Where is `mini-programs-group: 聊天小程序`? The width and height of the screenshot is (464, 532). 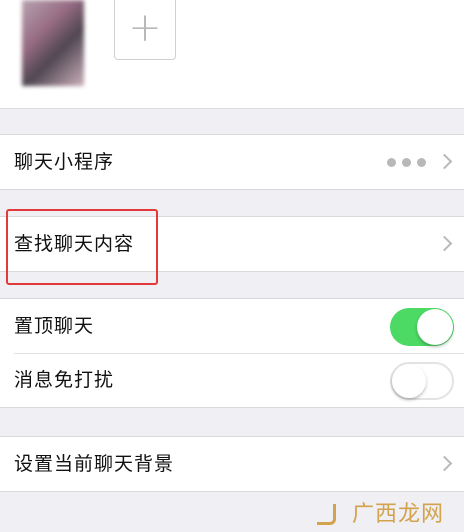 mini-programs-group: 聊天小程序 is located at coordinates (232, 162).